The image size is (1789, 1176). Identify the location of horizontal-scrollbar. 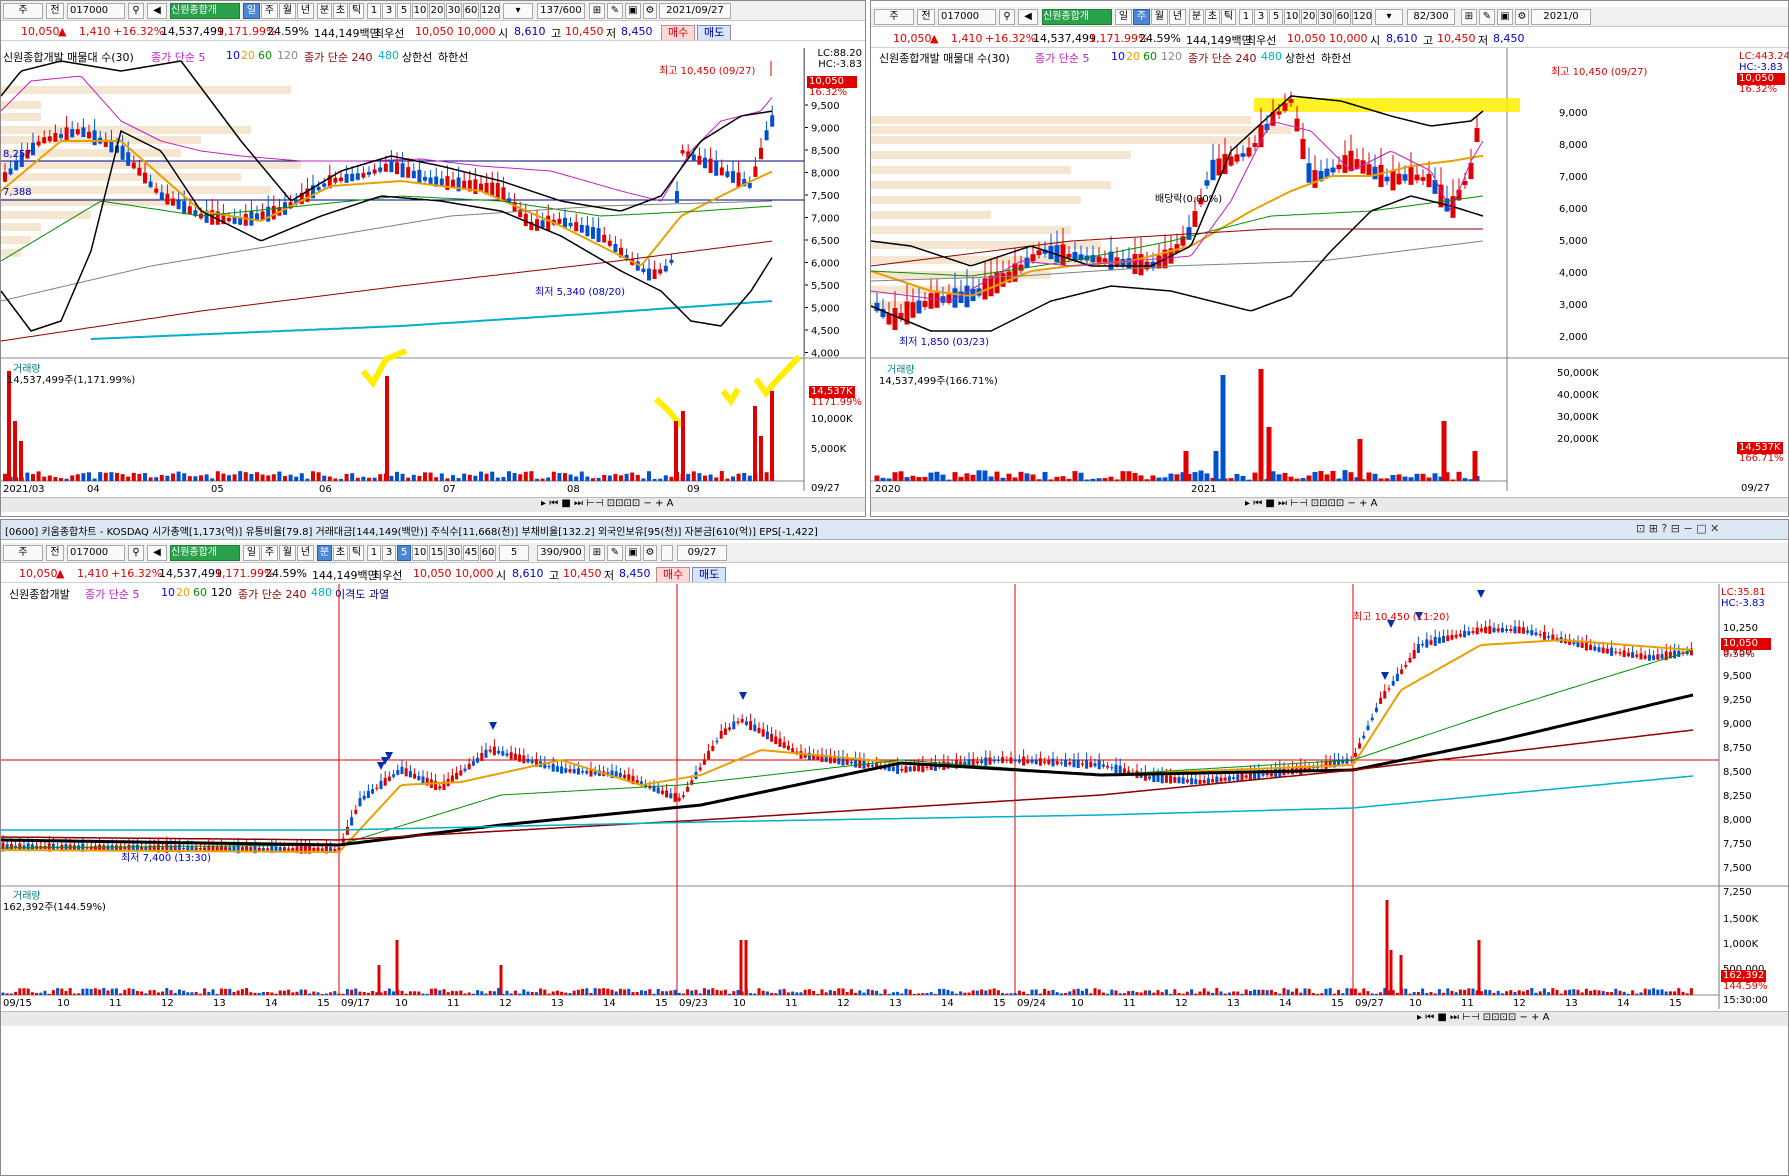
(433, 504).